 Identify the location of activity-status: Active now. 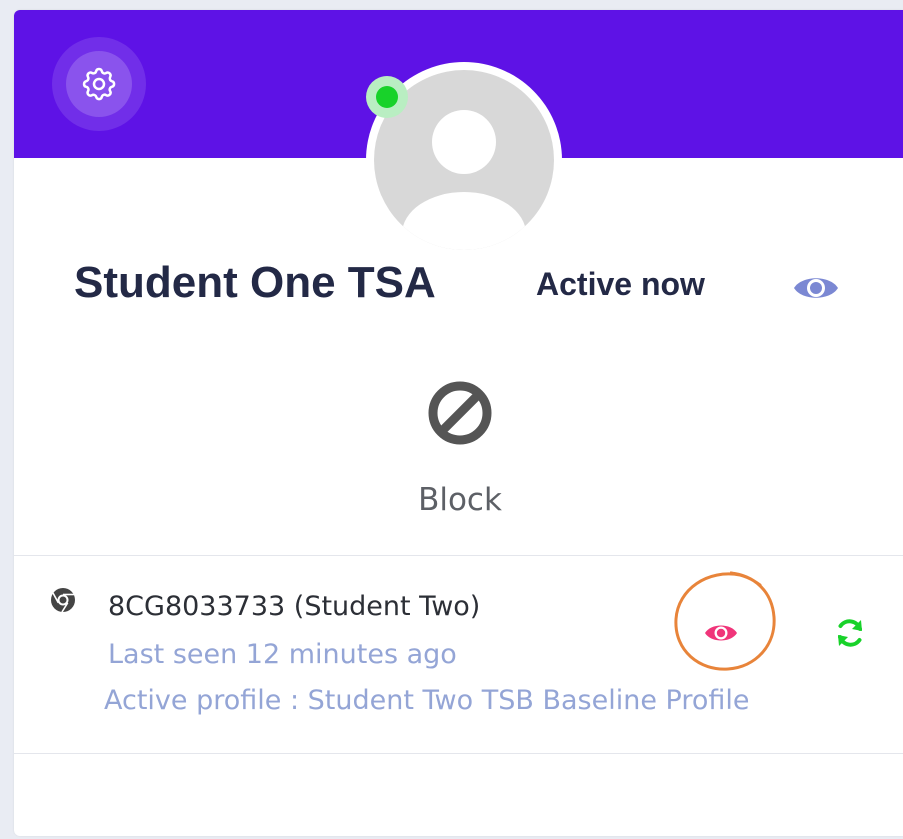
(620, 284).